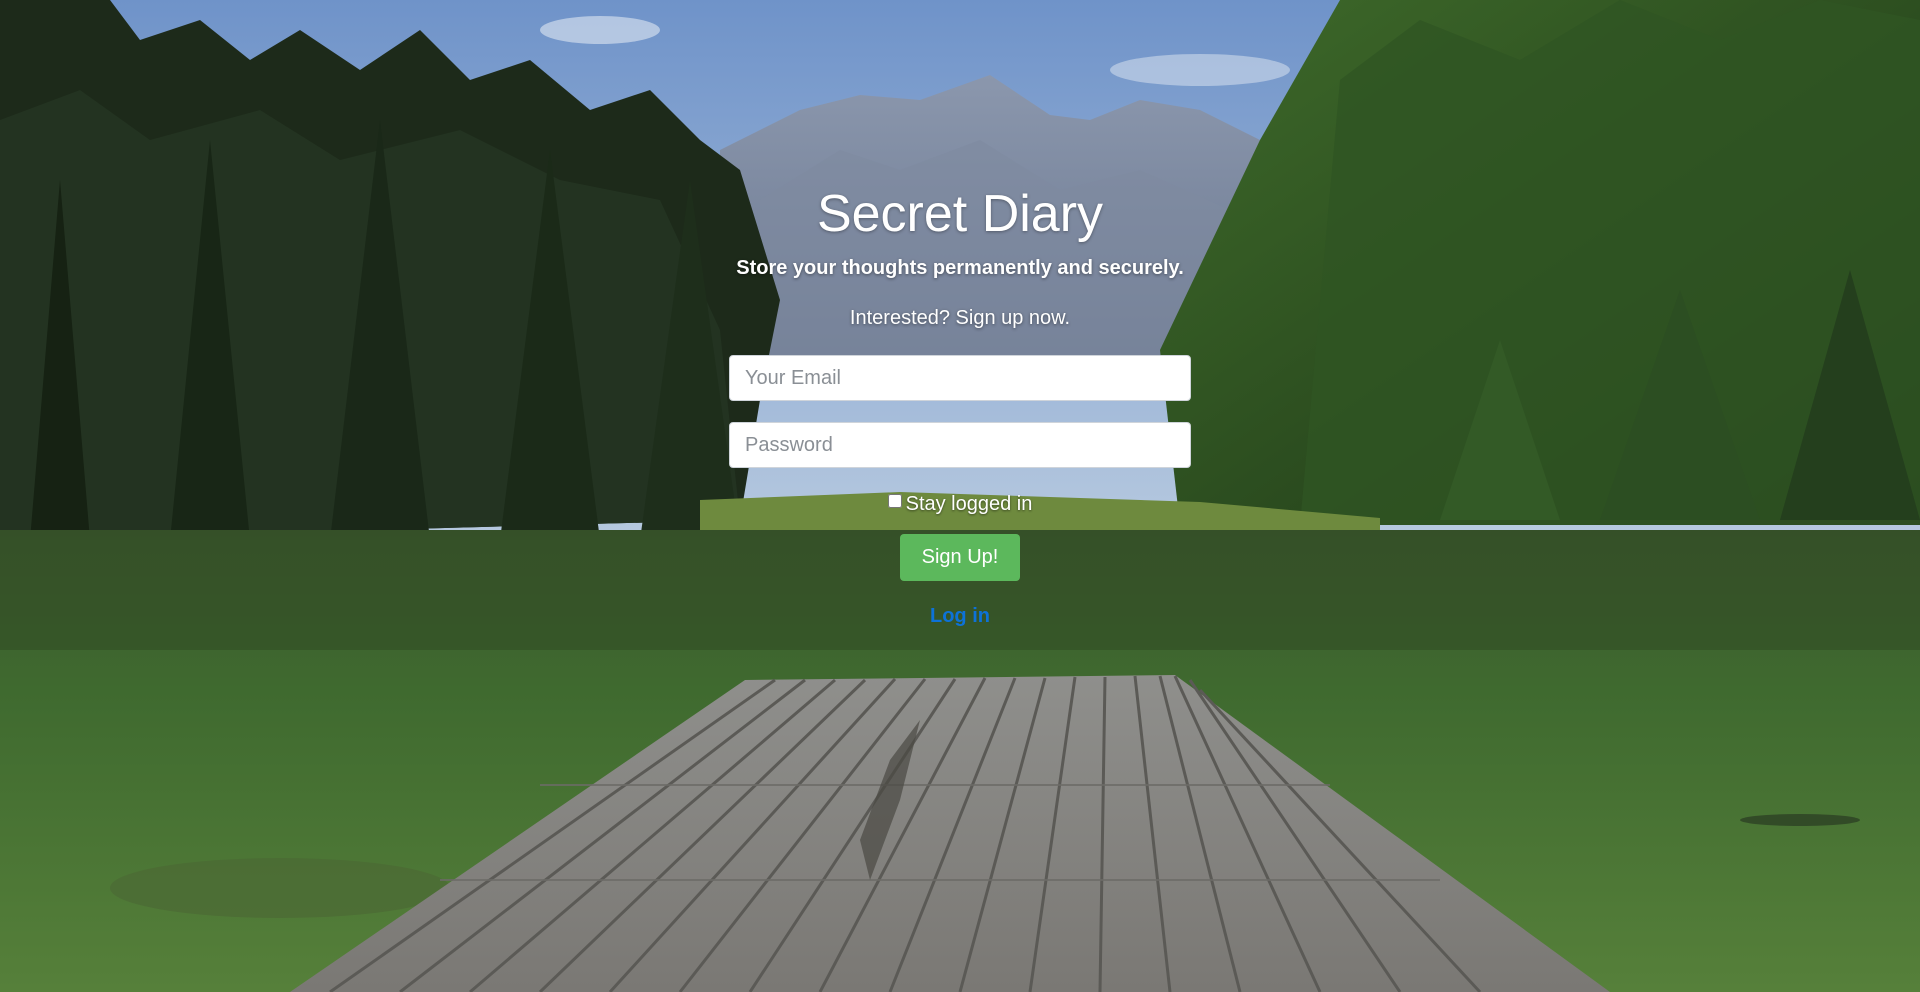  Describe the element at coordinates (960, 445) in the screenshot. I see `password-input` at that location.